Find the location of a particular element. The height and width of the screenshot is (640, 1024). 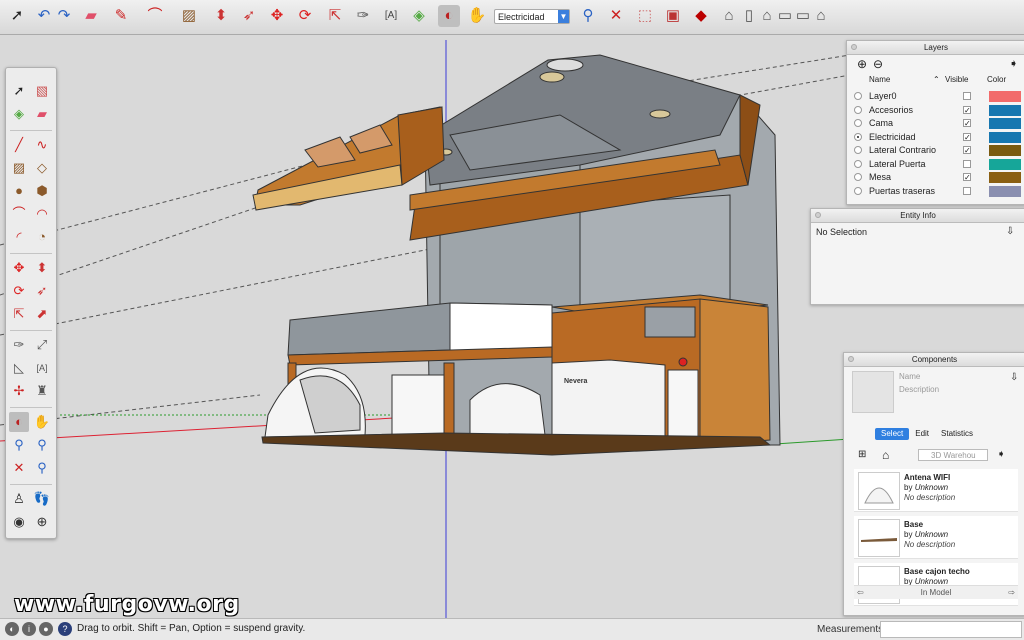

view-options-icon: ⊞ is located at coordinates (862, 454).